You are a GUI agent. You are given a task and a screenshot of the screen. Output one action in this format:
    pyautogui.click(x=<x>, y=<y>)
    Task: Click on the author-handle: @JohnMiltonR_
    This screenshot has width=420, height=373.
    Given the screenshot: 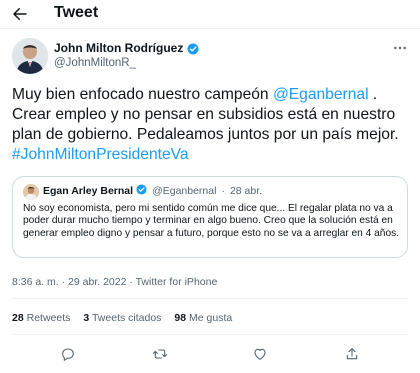 What is the action you would take?
    pyautogui.click(x=95, y=63)
    